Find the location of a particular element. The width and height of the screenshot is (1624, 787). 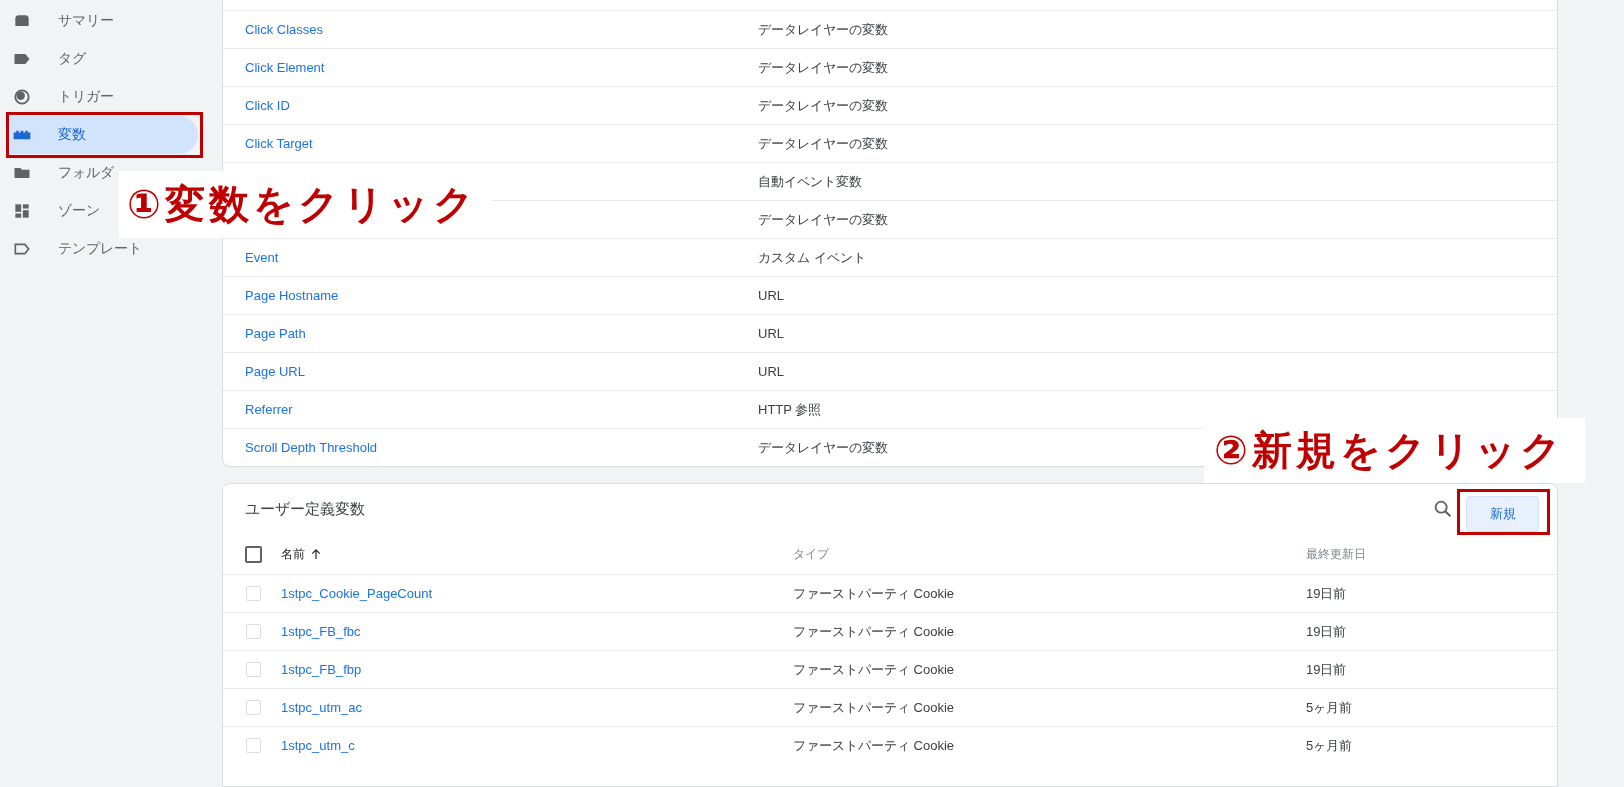

sidebar-item: ゾーン is located at coordinates (55, 211).